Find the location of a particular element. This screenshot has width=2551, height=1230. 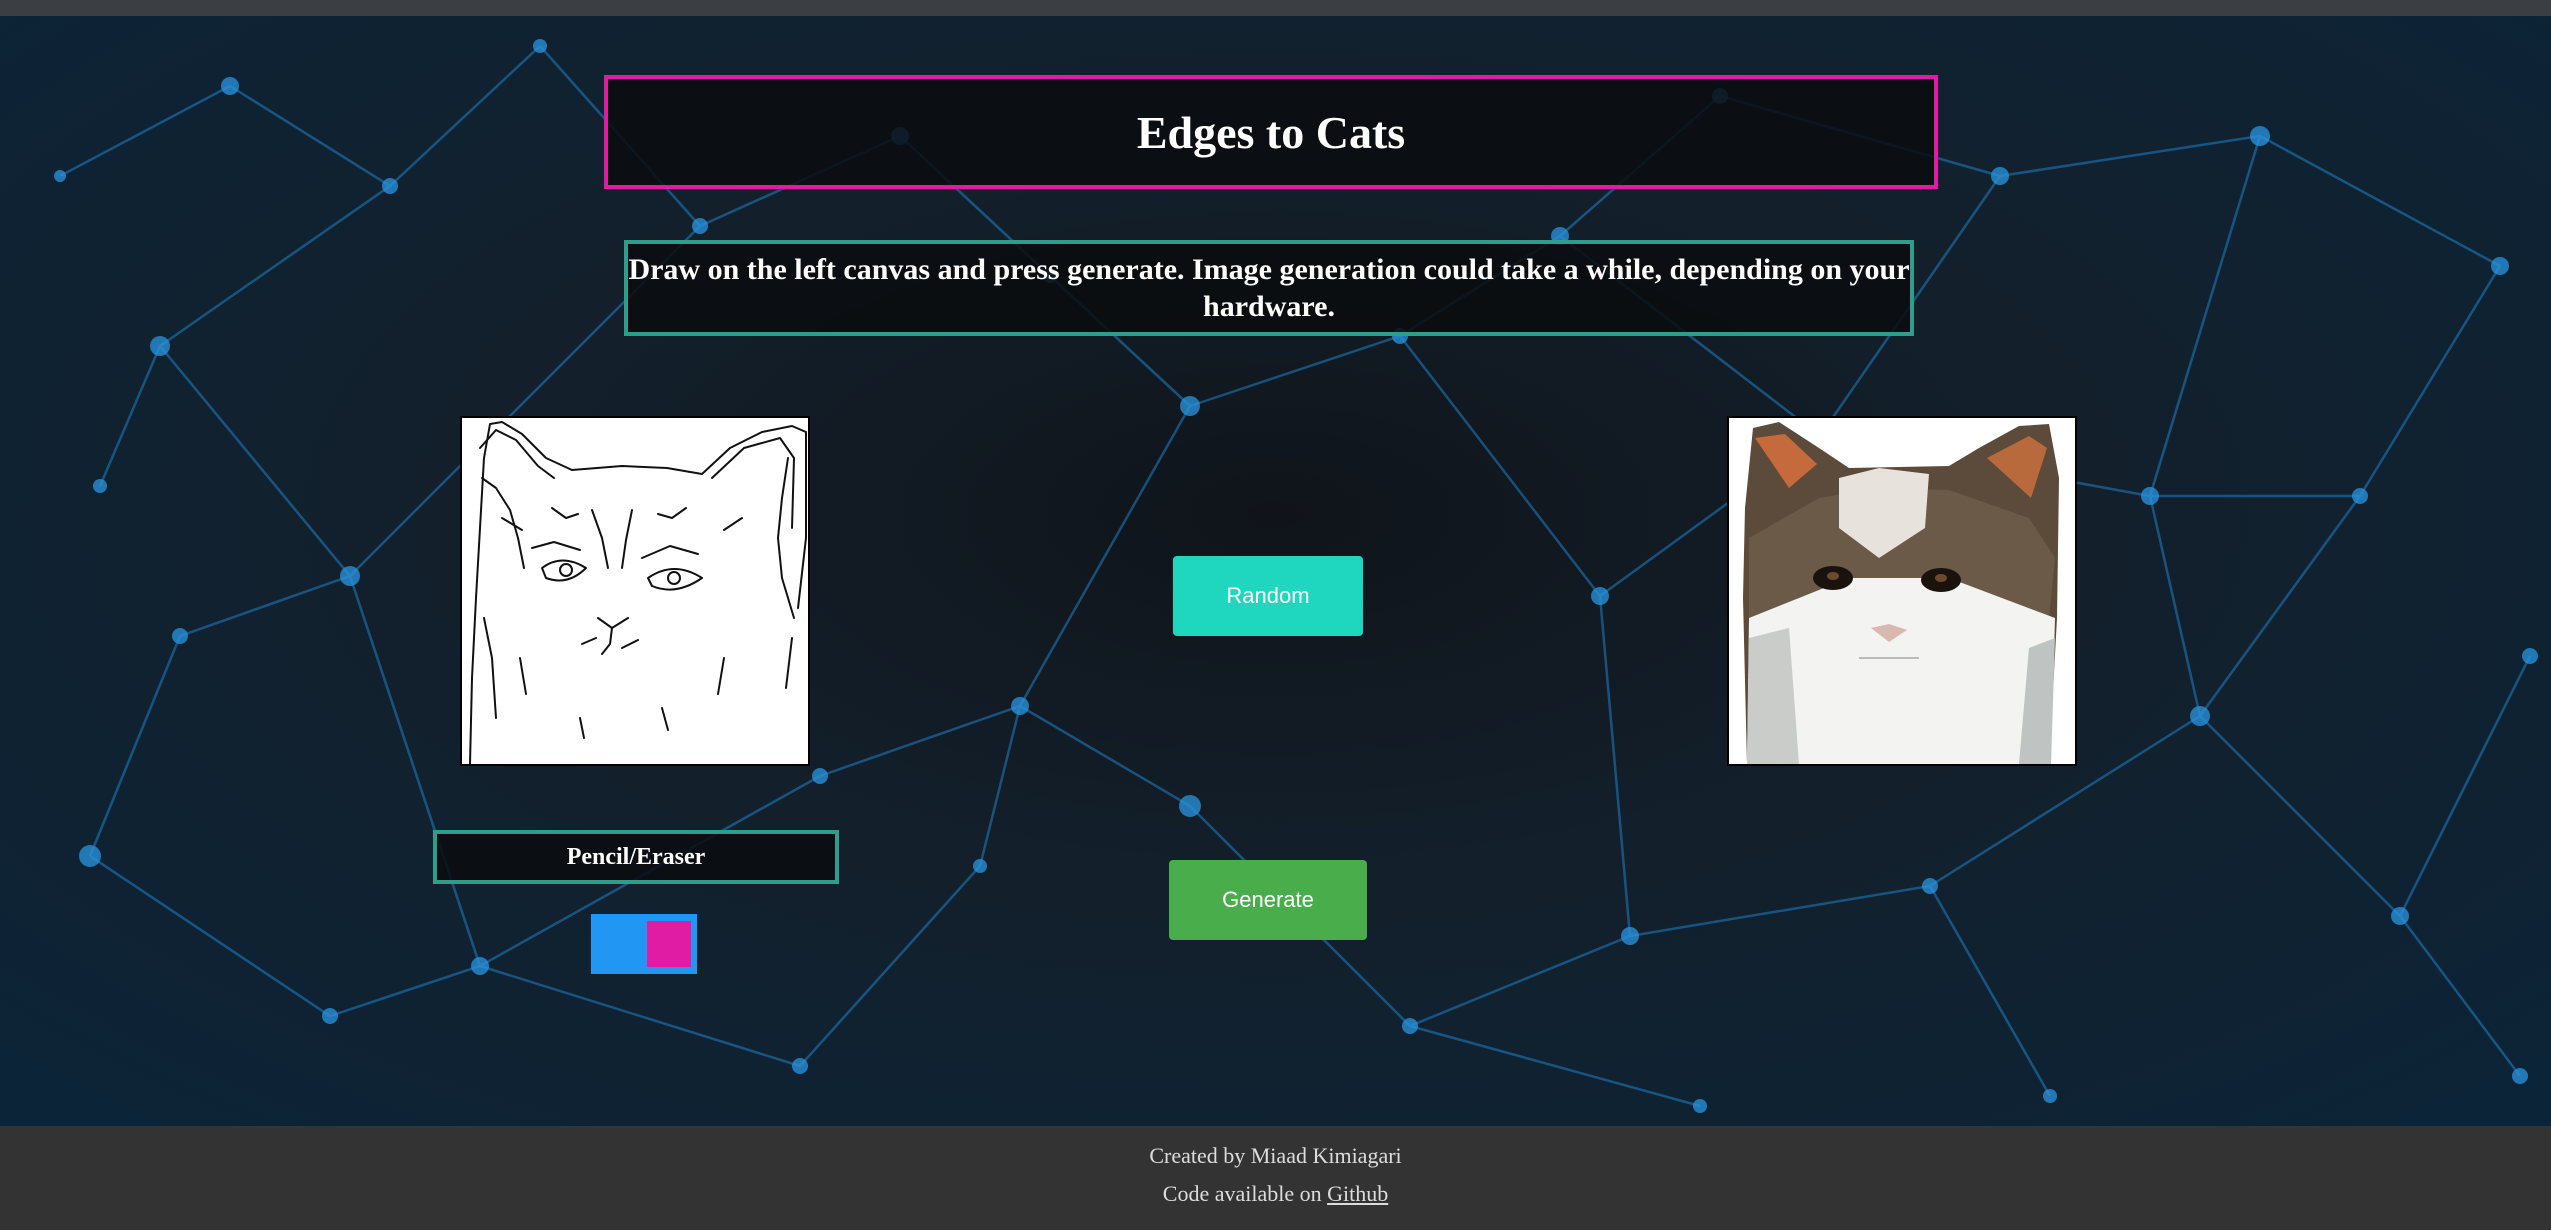

footer-code-line: Code available on Github is located at coordinates (1275, 1194).